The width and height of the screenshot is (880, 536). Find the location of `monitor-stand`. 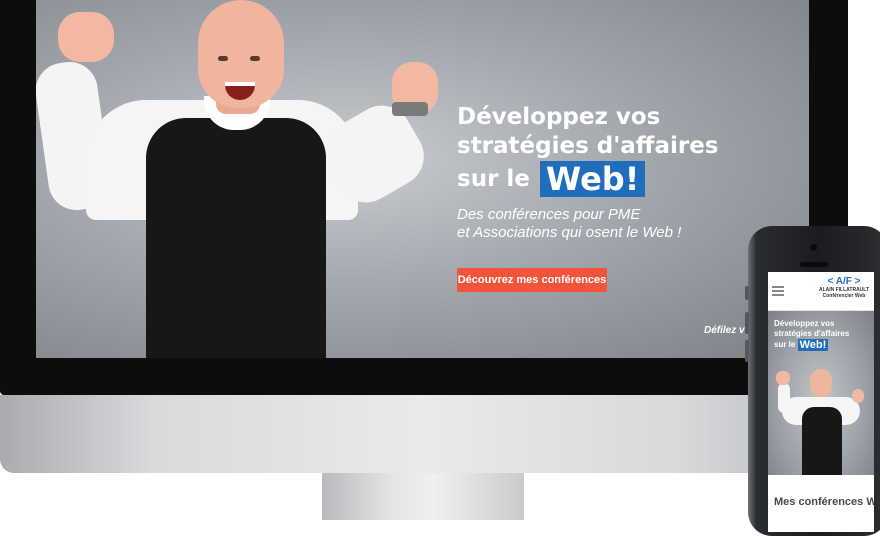

monitor-stand is located at coordinates (423, 496).